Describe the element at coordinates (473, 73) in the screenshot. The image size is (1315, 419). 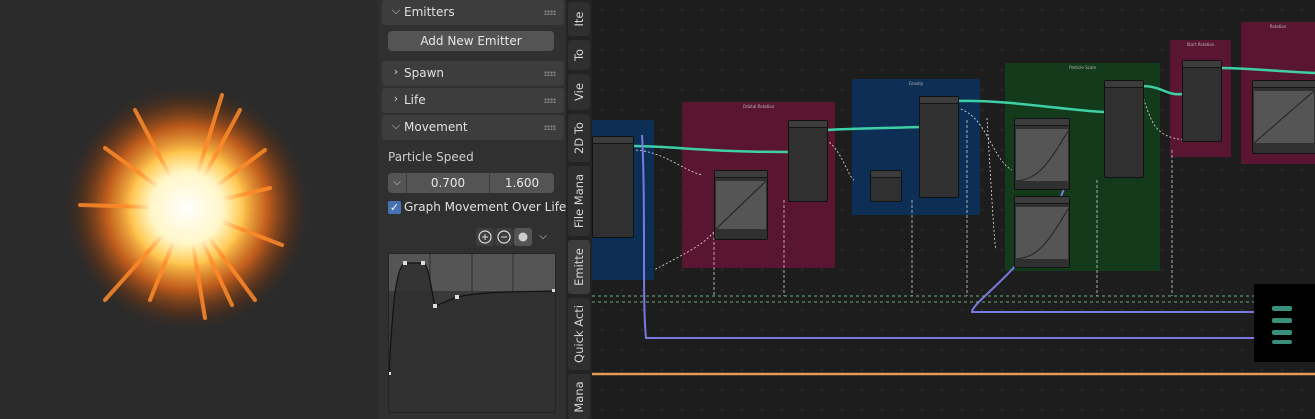
I see `spawn-section-header: › Spawn` at that location.